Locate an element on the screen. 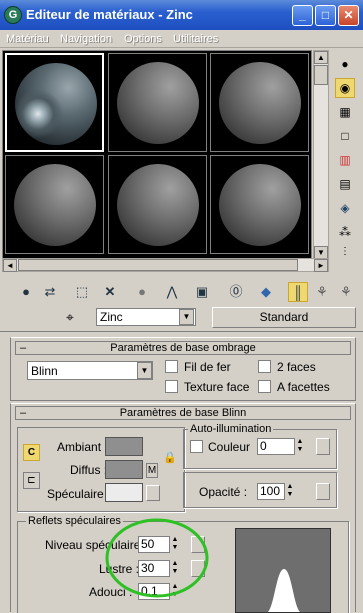 Image resolution: width=363 pixels, height=613 pixels. menu-bar: Matériau Navigation Options Utilitaires is located at coordinates (181, 39).